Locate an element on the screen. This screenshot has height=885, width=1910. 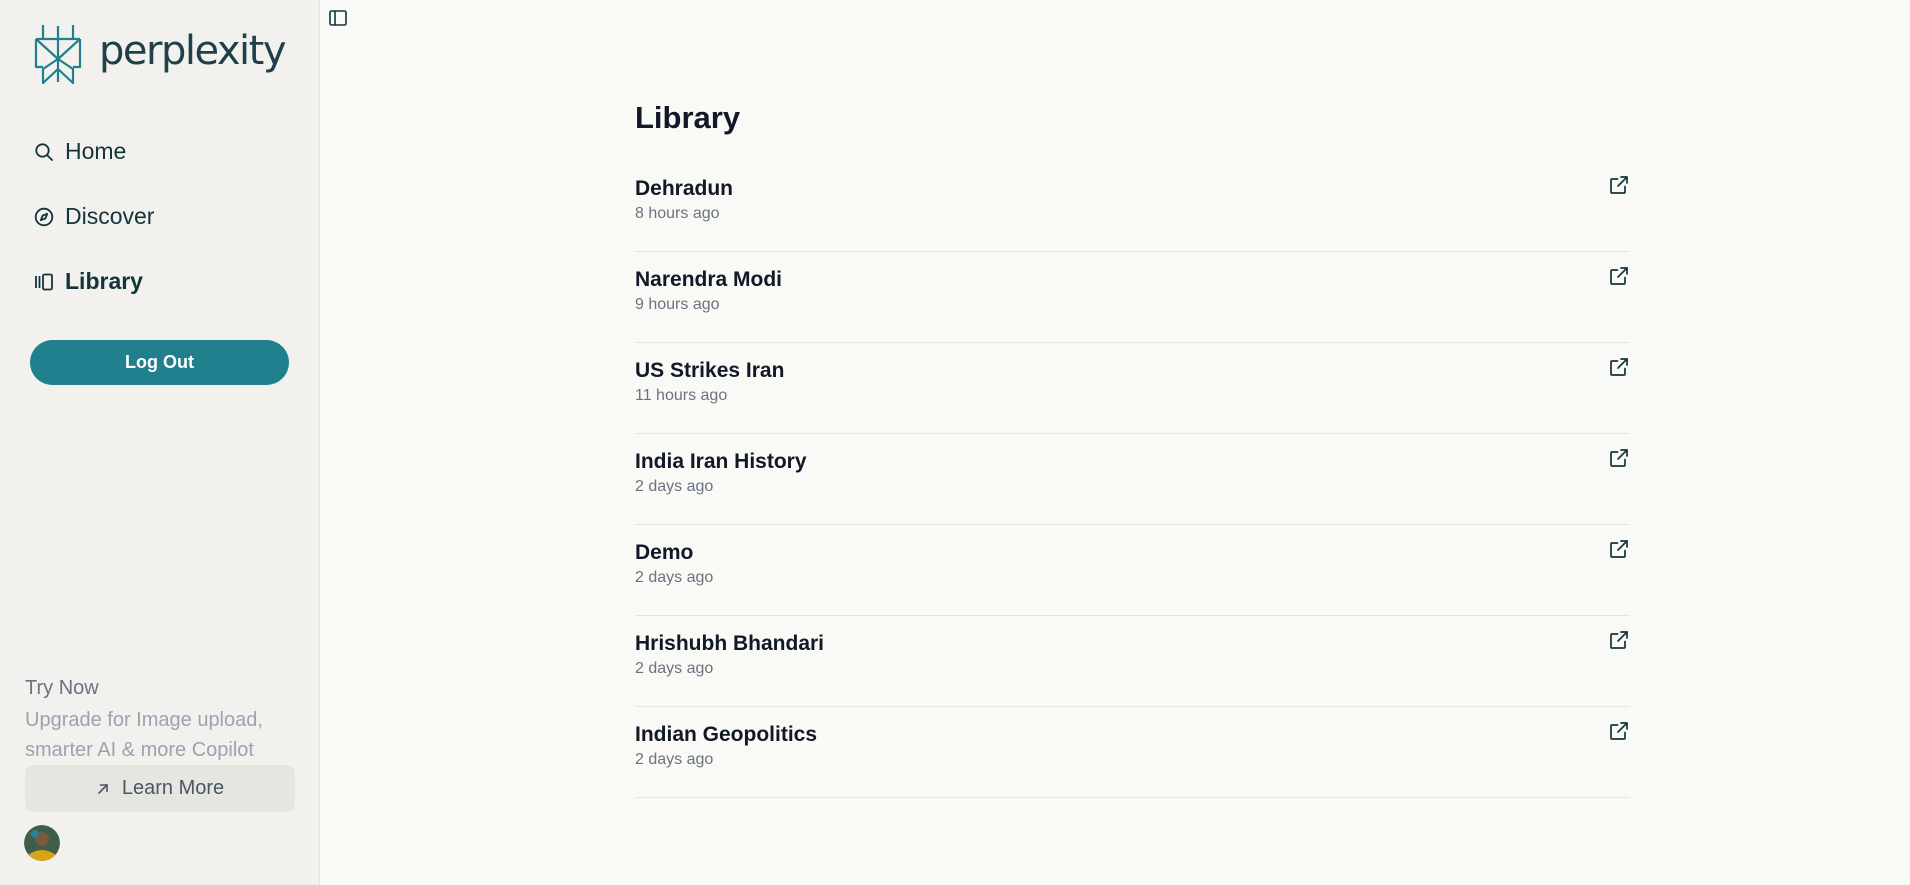
avatar is located at coordinates (42, 843).